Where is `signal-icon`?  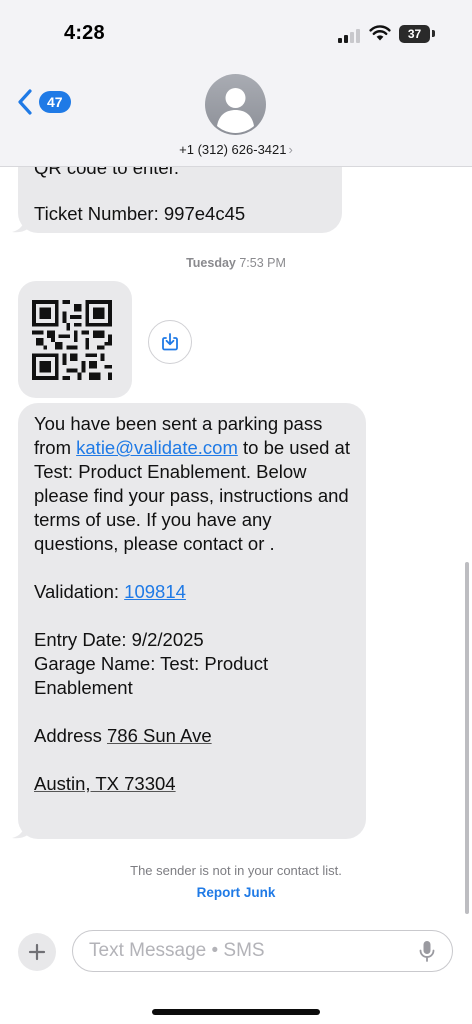 signal-icon is located at coordinates (350, 35).